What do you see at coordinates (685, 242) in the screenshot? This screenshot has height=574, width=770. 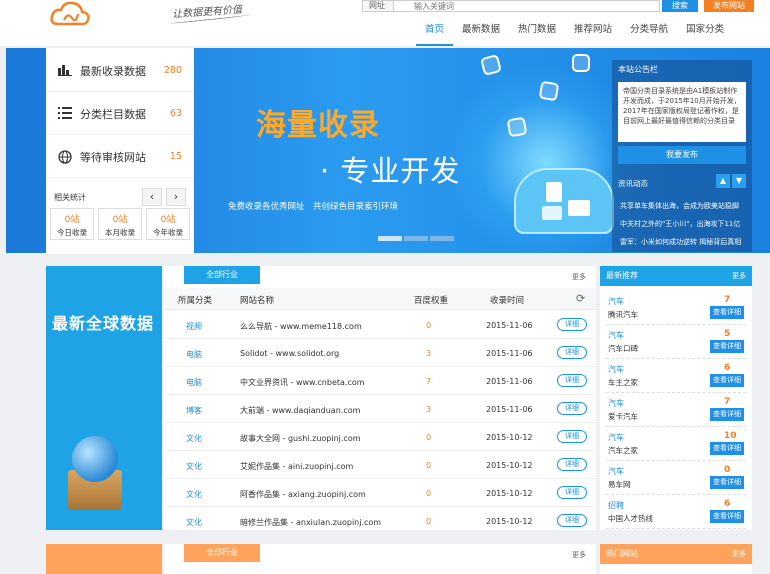 I see `news-item: 雷军：小米如何成功逆转 揭秘背后真相` at bounding box center [685, 242].